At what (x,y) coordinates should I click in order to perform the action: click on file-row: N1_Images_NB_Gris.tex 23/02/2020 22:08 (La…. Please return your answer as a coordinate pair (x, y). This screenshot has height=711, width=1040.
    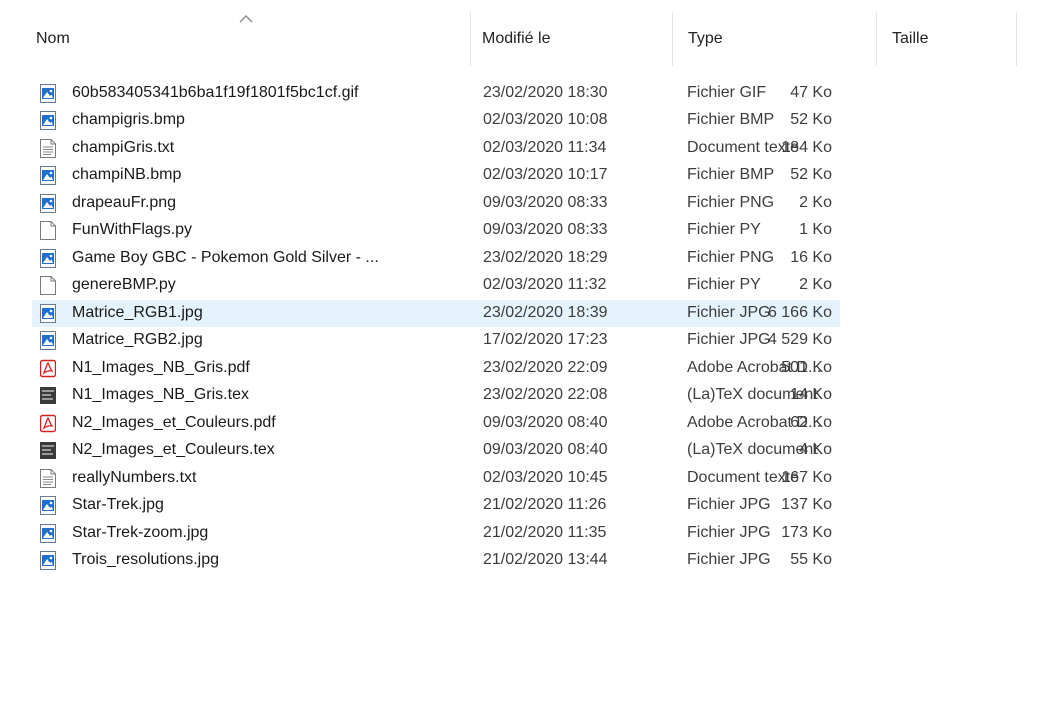
    Looking at the image, I should click on (436, 395).